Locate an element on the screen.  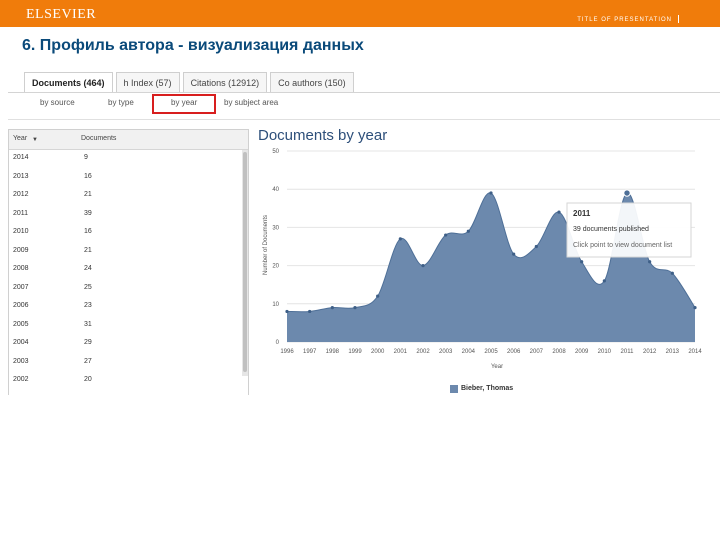
y-tick-label: 50 is located at coordinates (275, 152).